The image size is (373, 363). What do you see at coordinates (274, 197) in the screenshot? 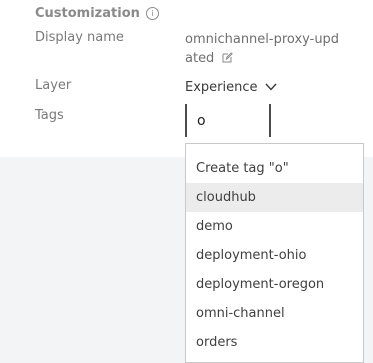
I see `tag-option-cloudhub: cloudhub` at bounding box center [274, 197].